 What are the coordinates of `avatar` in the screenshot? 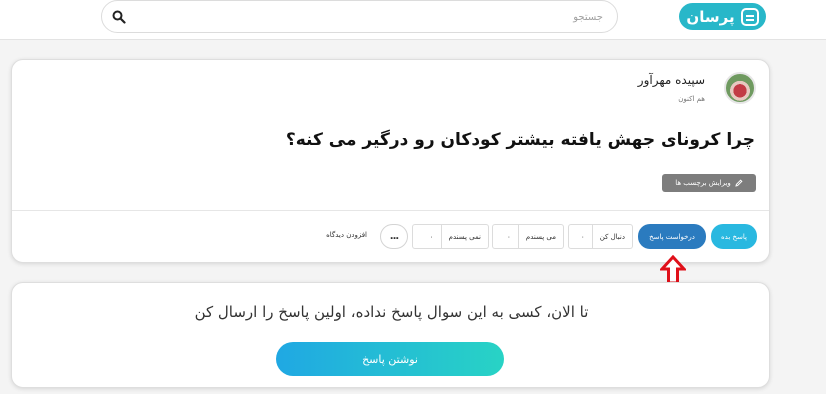 It's located at (740, 88).